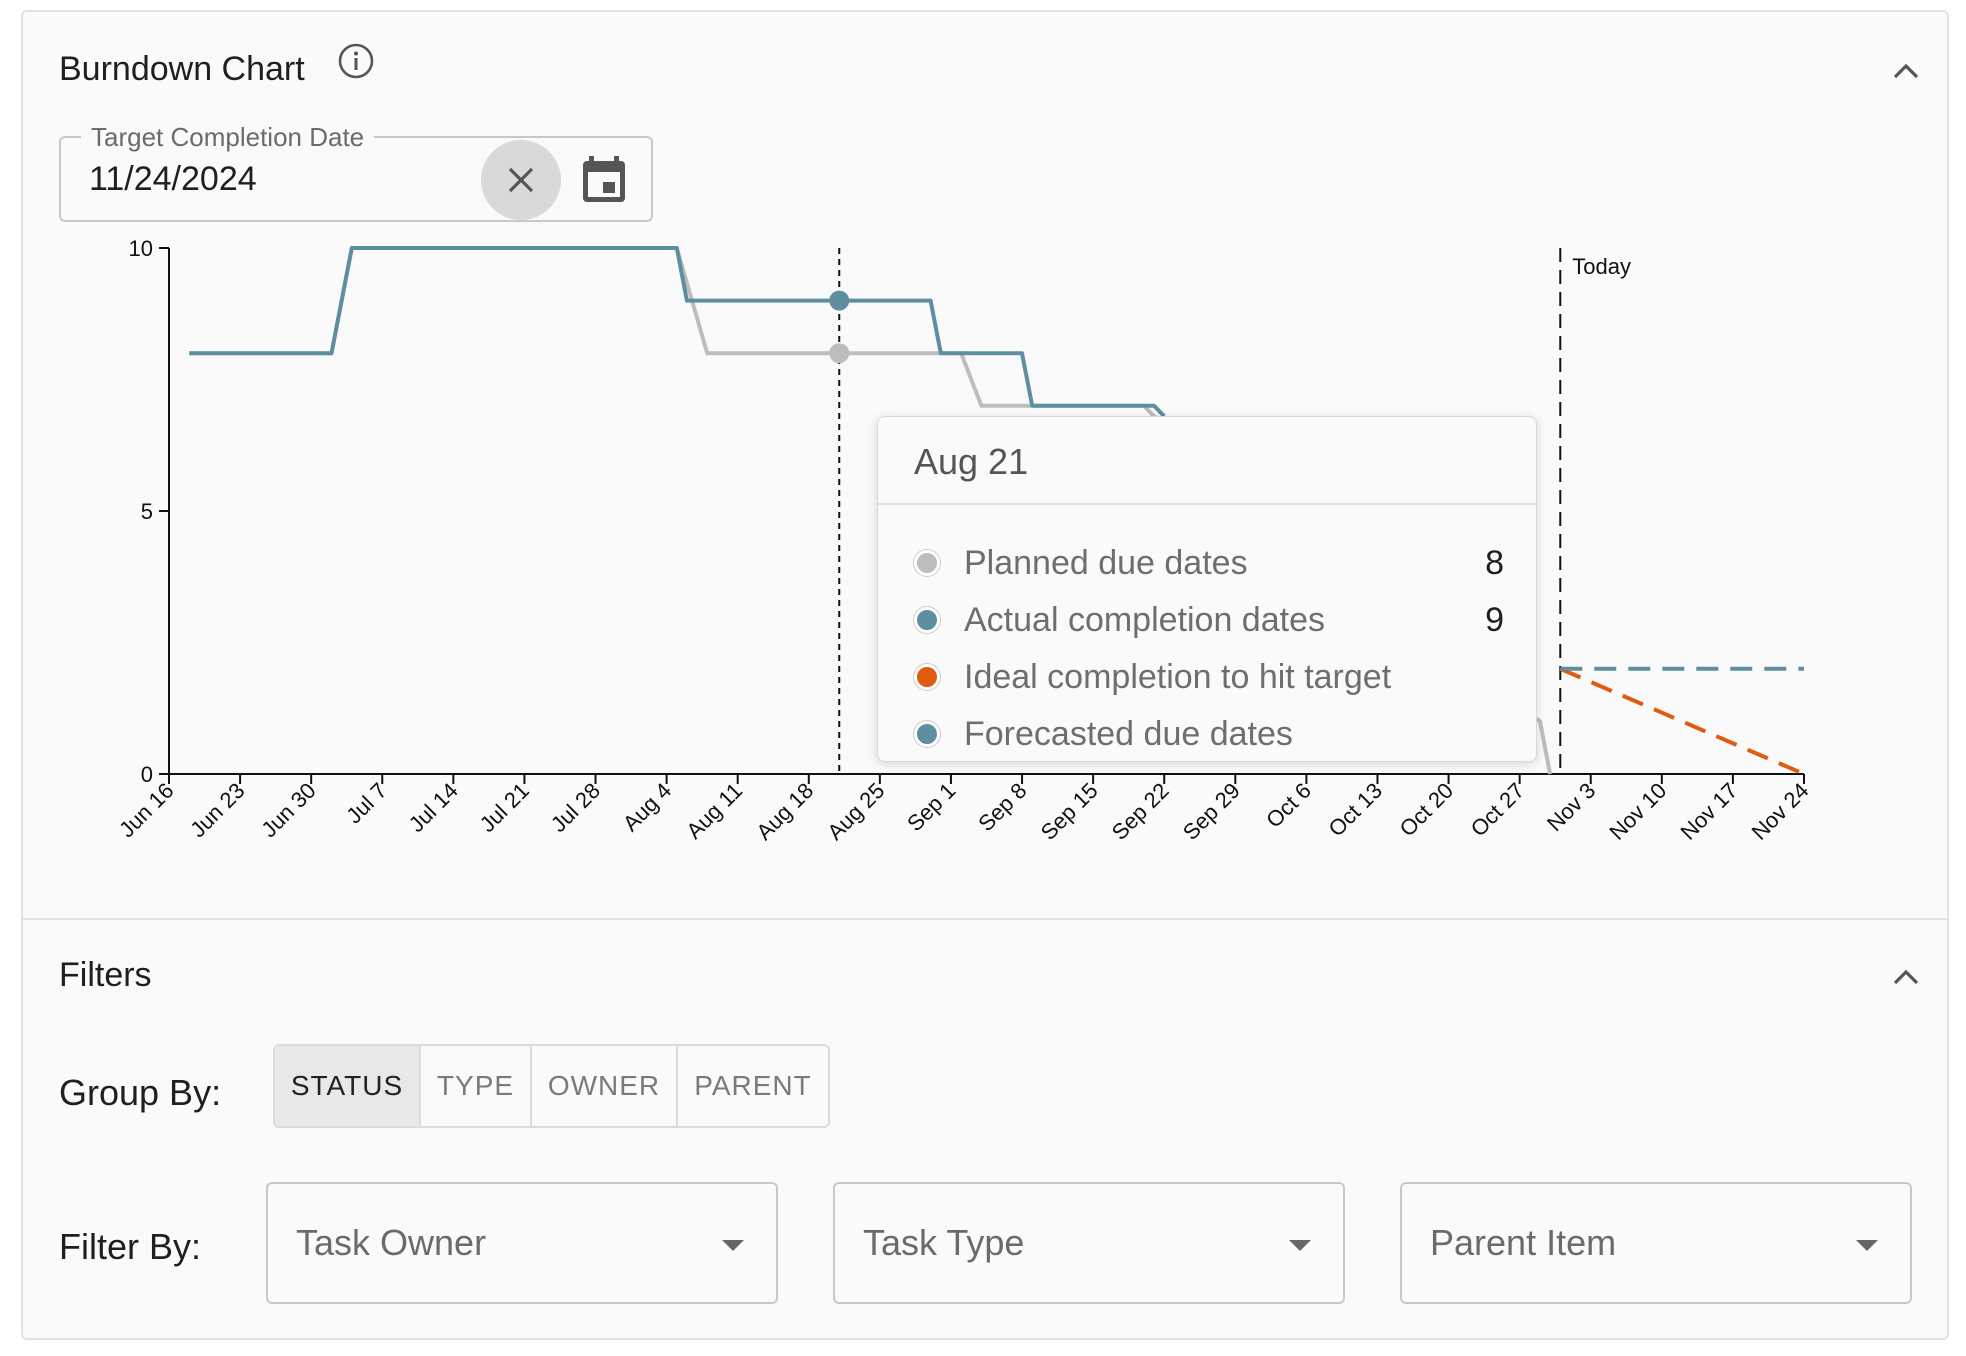  Describe the element at coordinates (1144, 619) in the screenshot. I see `tooltip-series-name: Actual completion dates` at that location.